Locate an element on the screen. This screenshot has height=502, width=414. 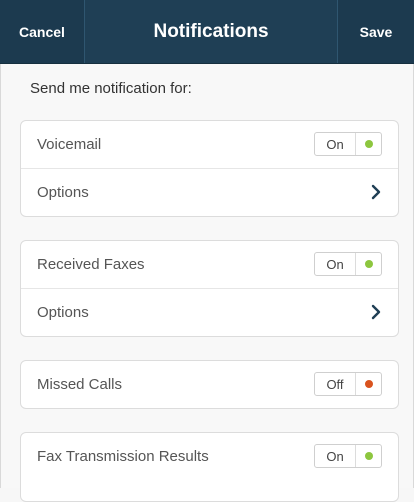
voicemail-options-row: Options is located at coordinates (209, 192).